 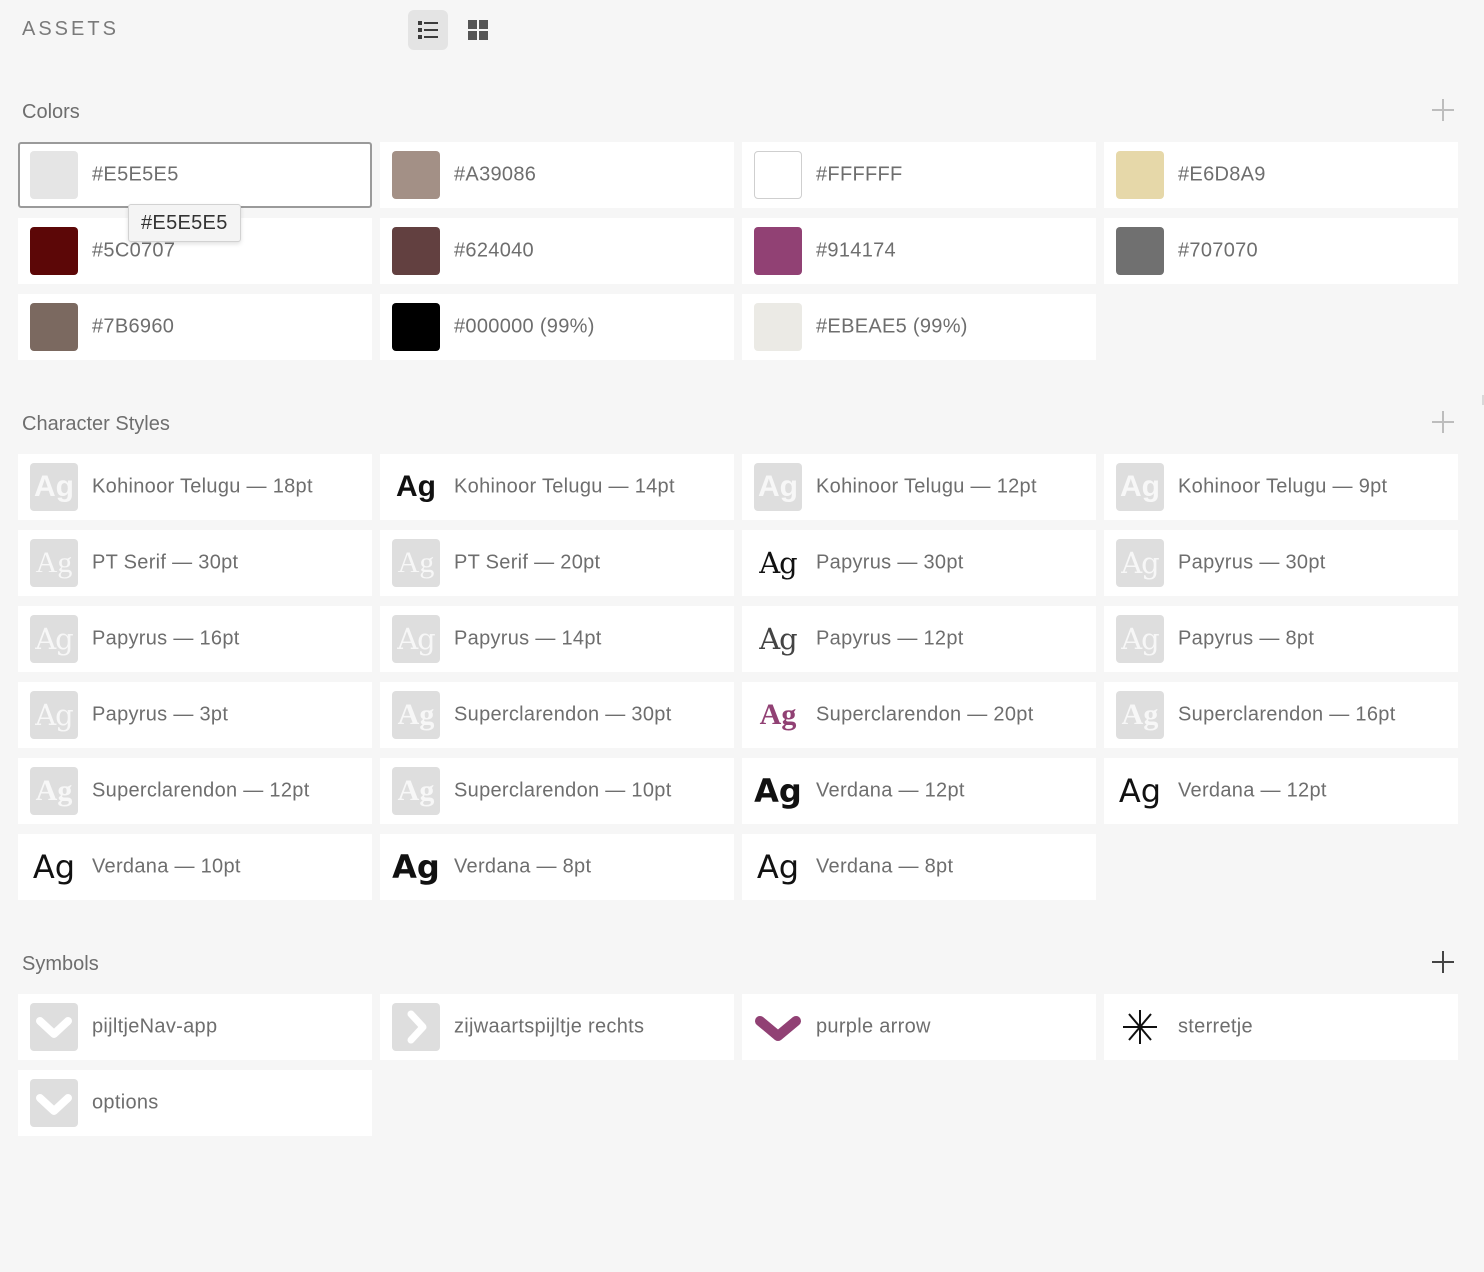 I want to click on character-style-tile: Ag Kohinoor Telugu — 14pt, so click(x=557, y=487).